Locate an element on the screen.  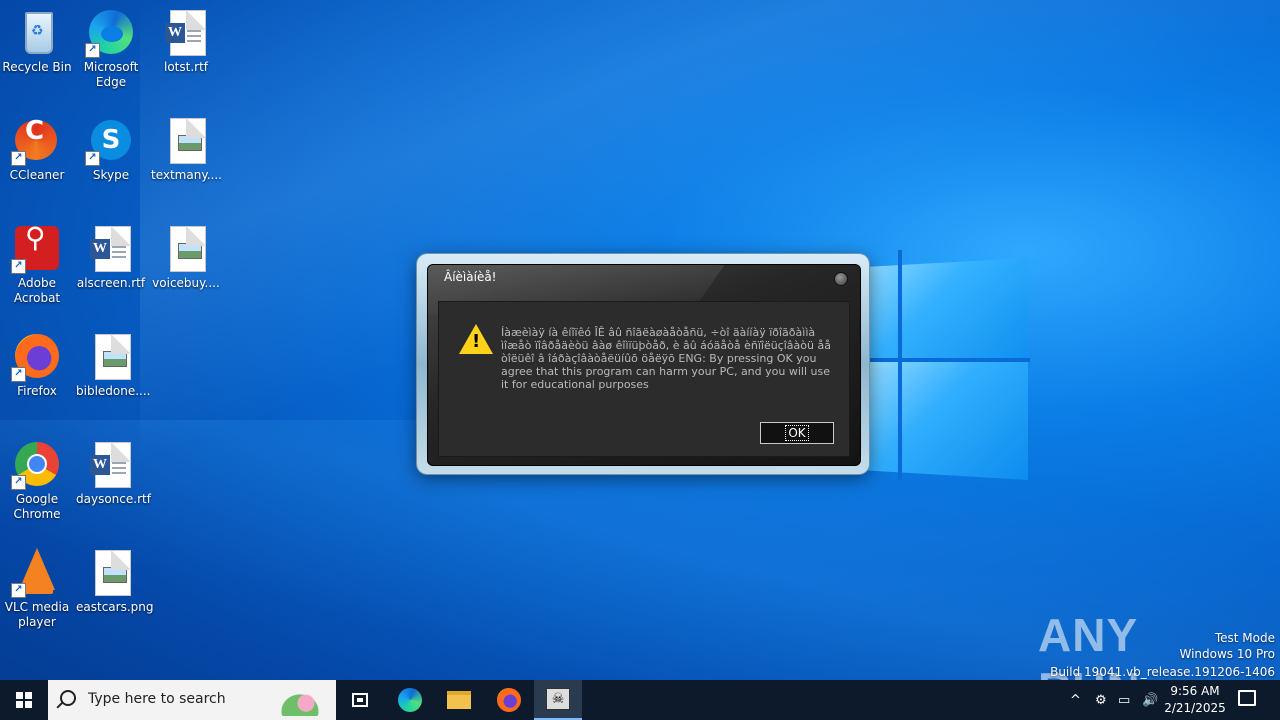
windows-wallpaper-logo is located at coordinates (949, 360).